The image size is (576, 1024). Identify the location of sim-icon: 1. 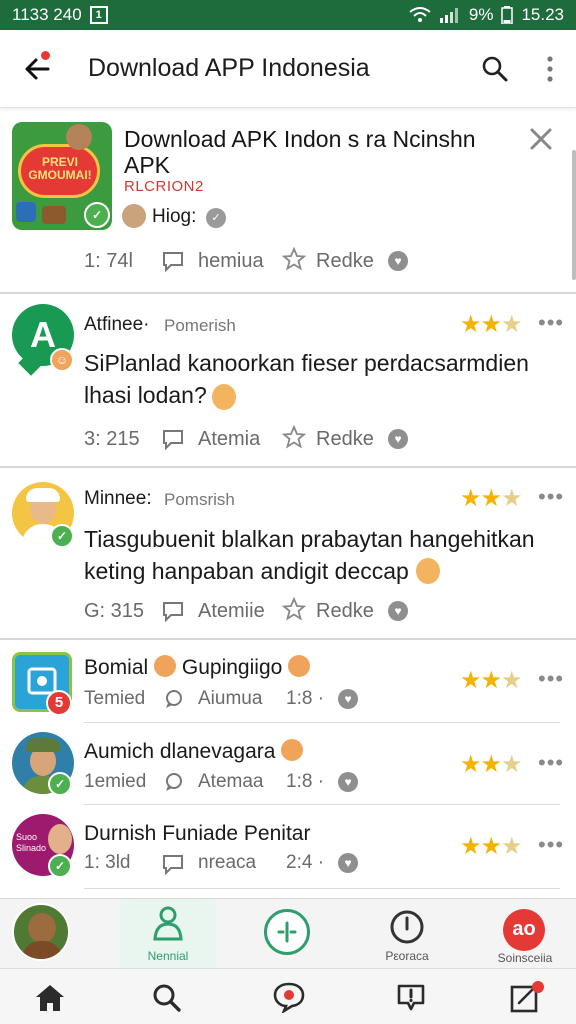
(98, 15).